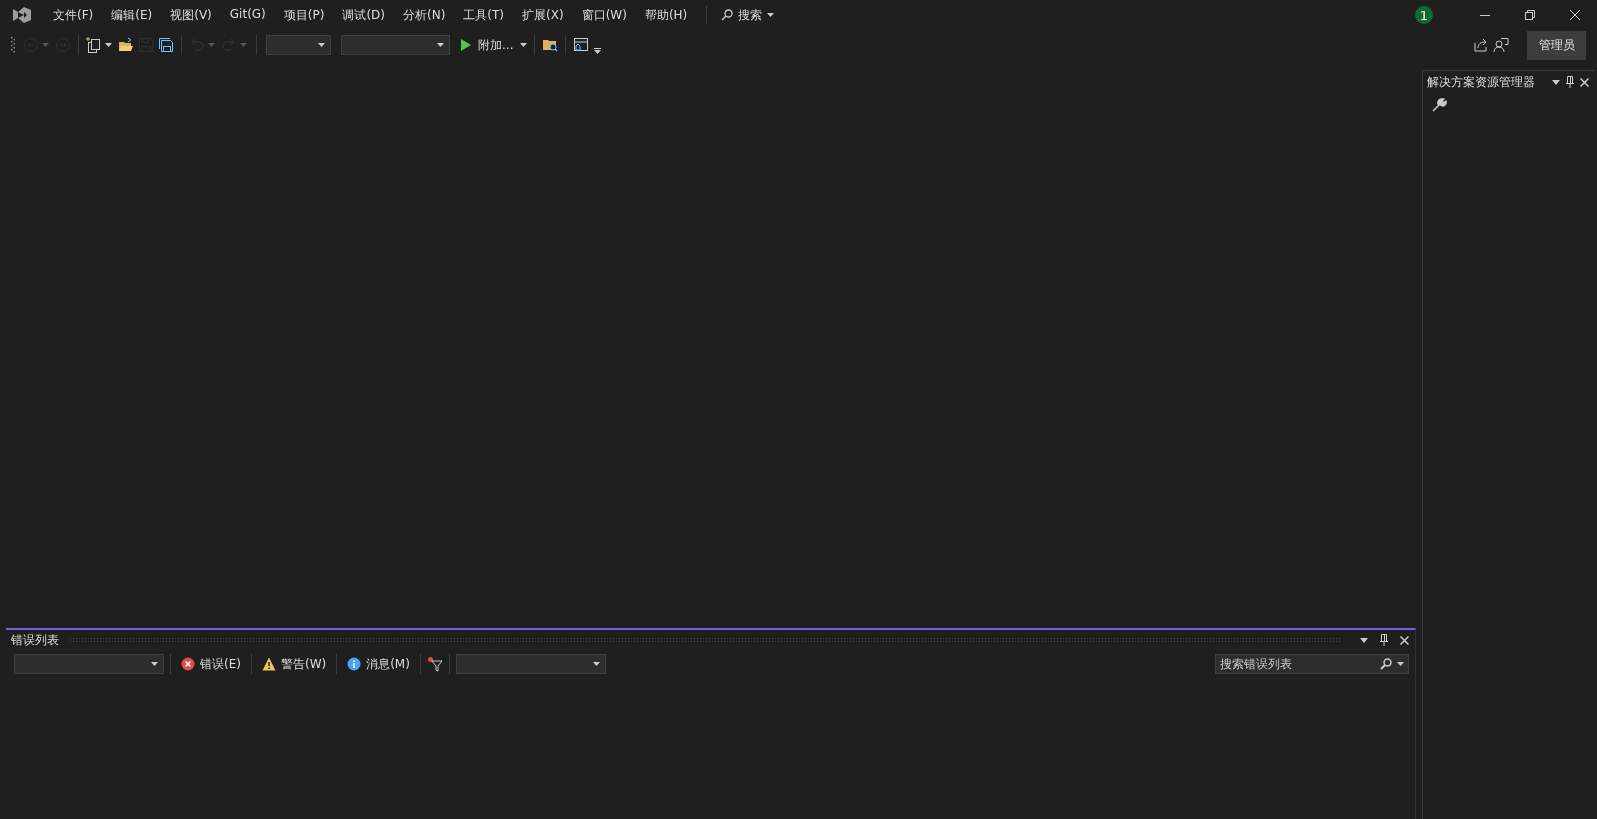  What do you see at coordinates (247, 15) in the screenshot?
I see `menu-item: Git(G)` at bounding box center [247, 15].